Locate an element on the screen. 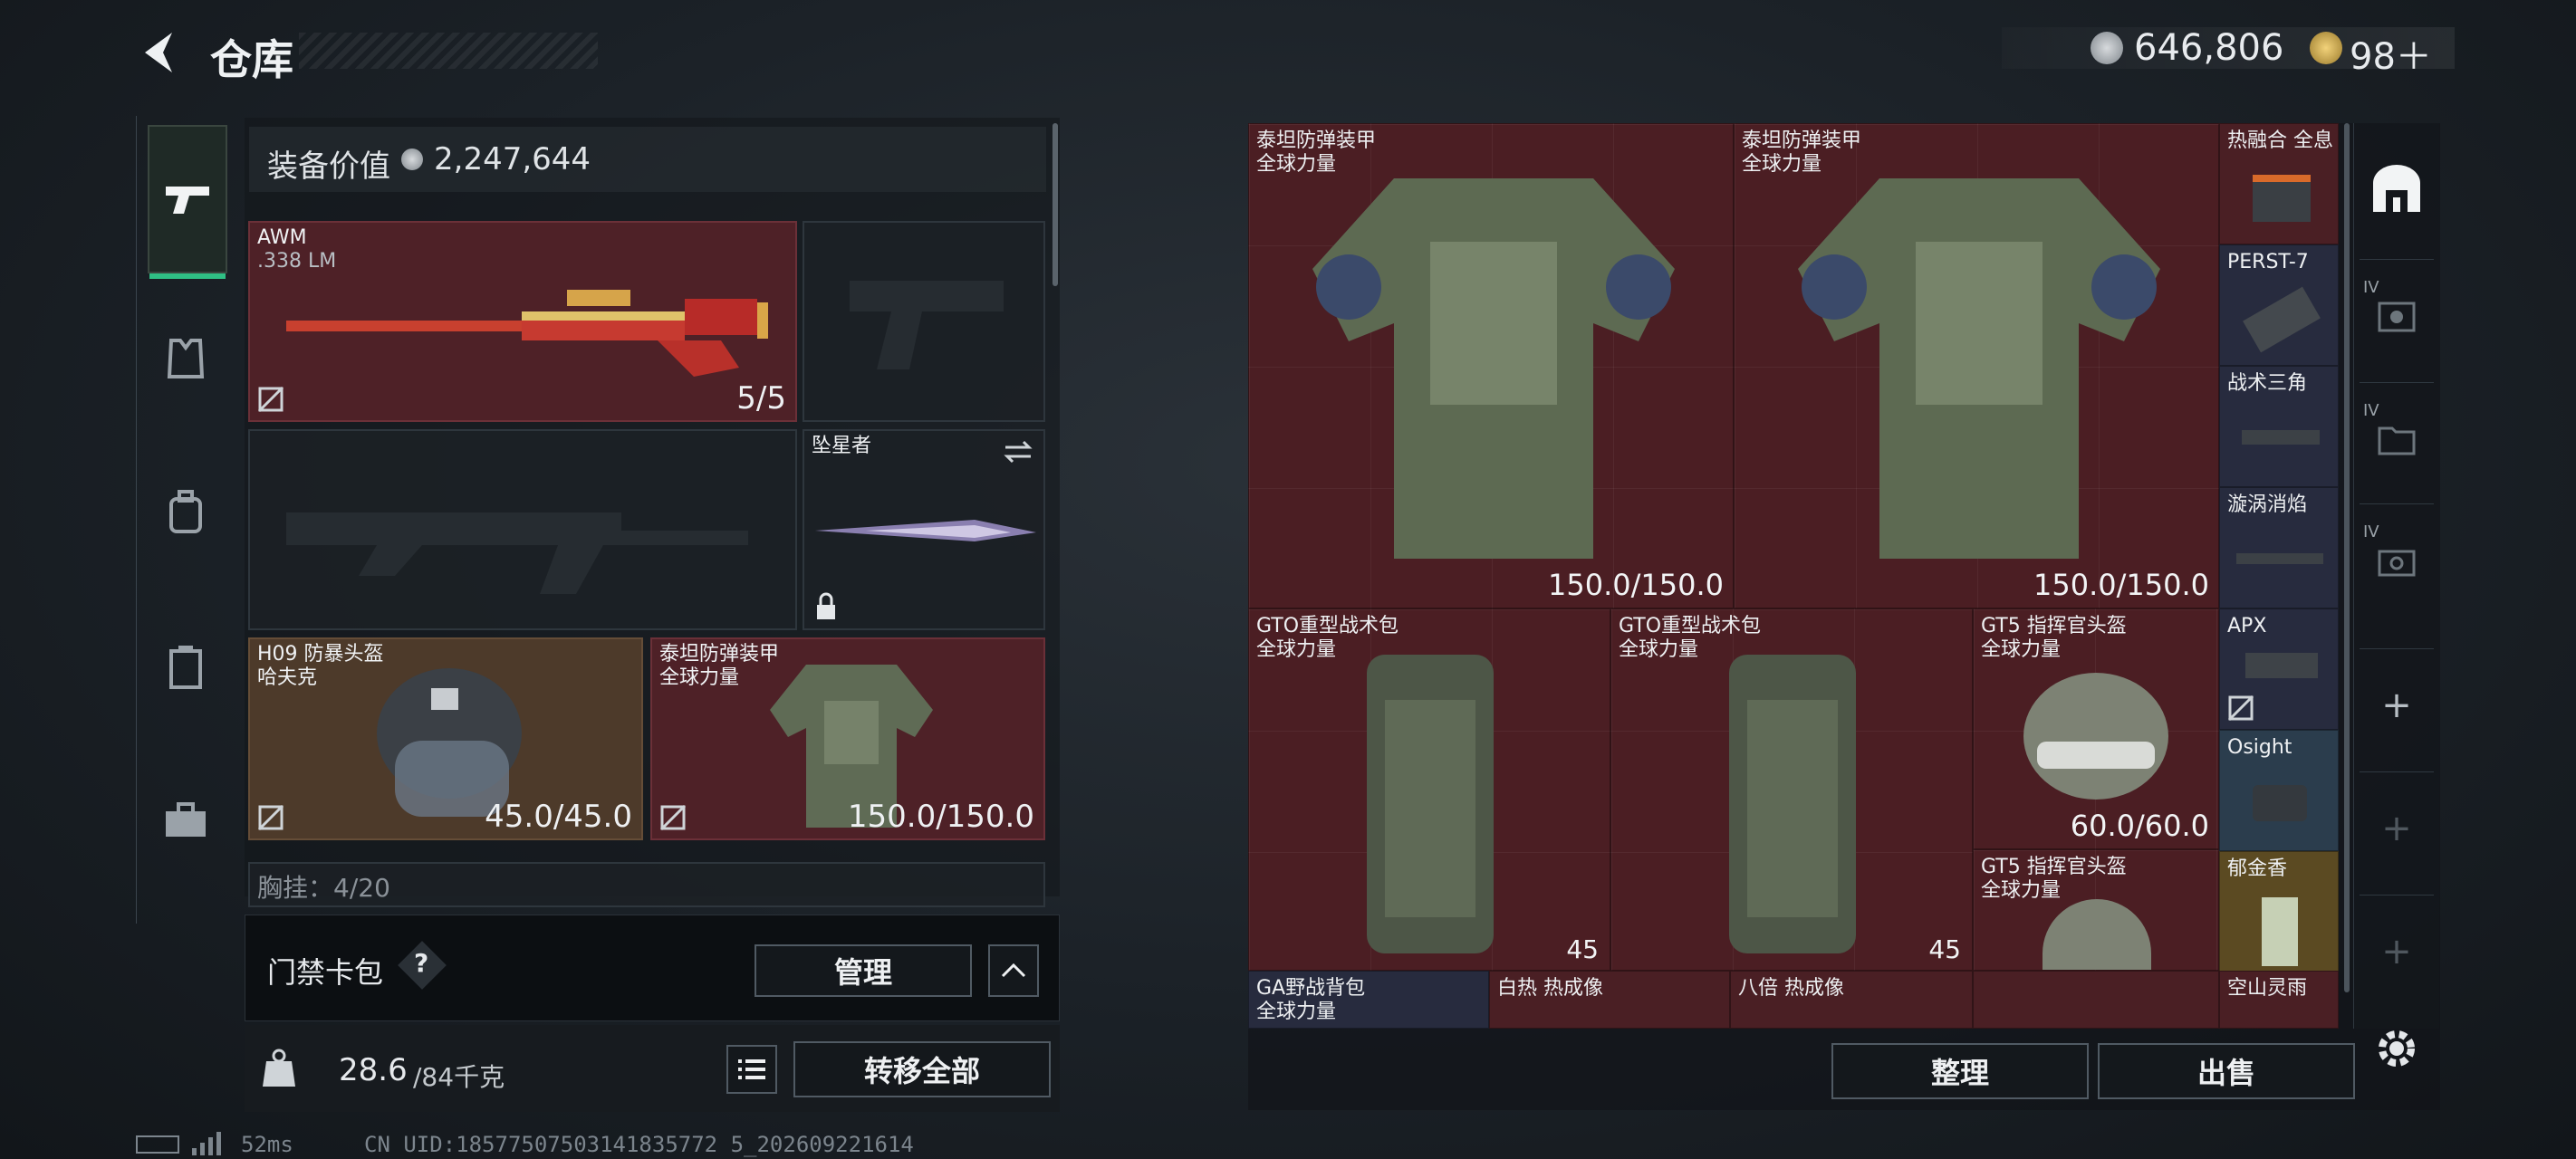 The height and width of the screenshot is (1159, 2576). tab-weapons is located at coordinates (187, 202).